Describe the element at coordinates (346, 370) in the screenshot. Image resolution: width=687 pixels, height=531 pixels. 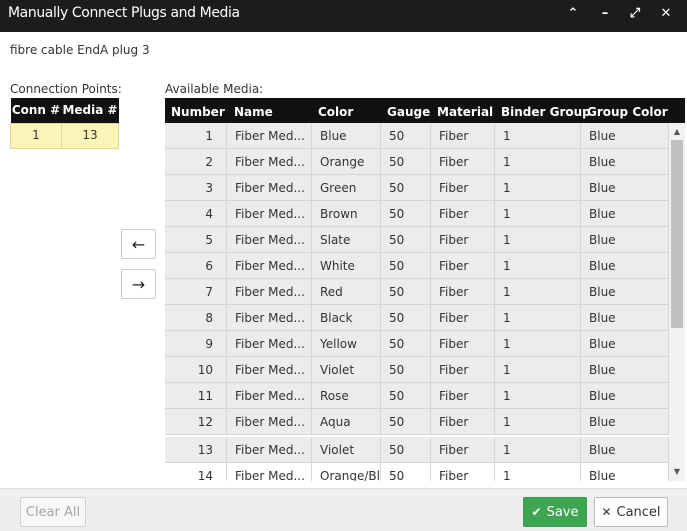
I see `cell-color: Violet` at that location.